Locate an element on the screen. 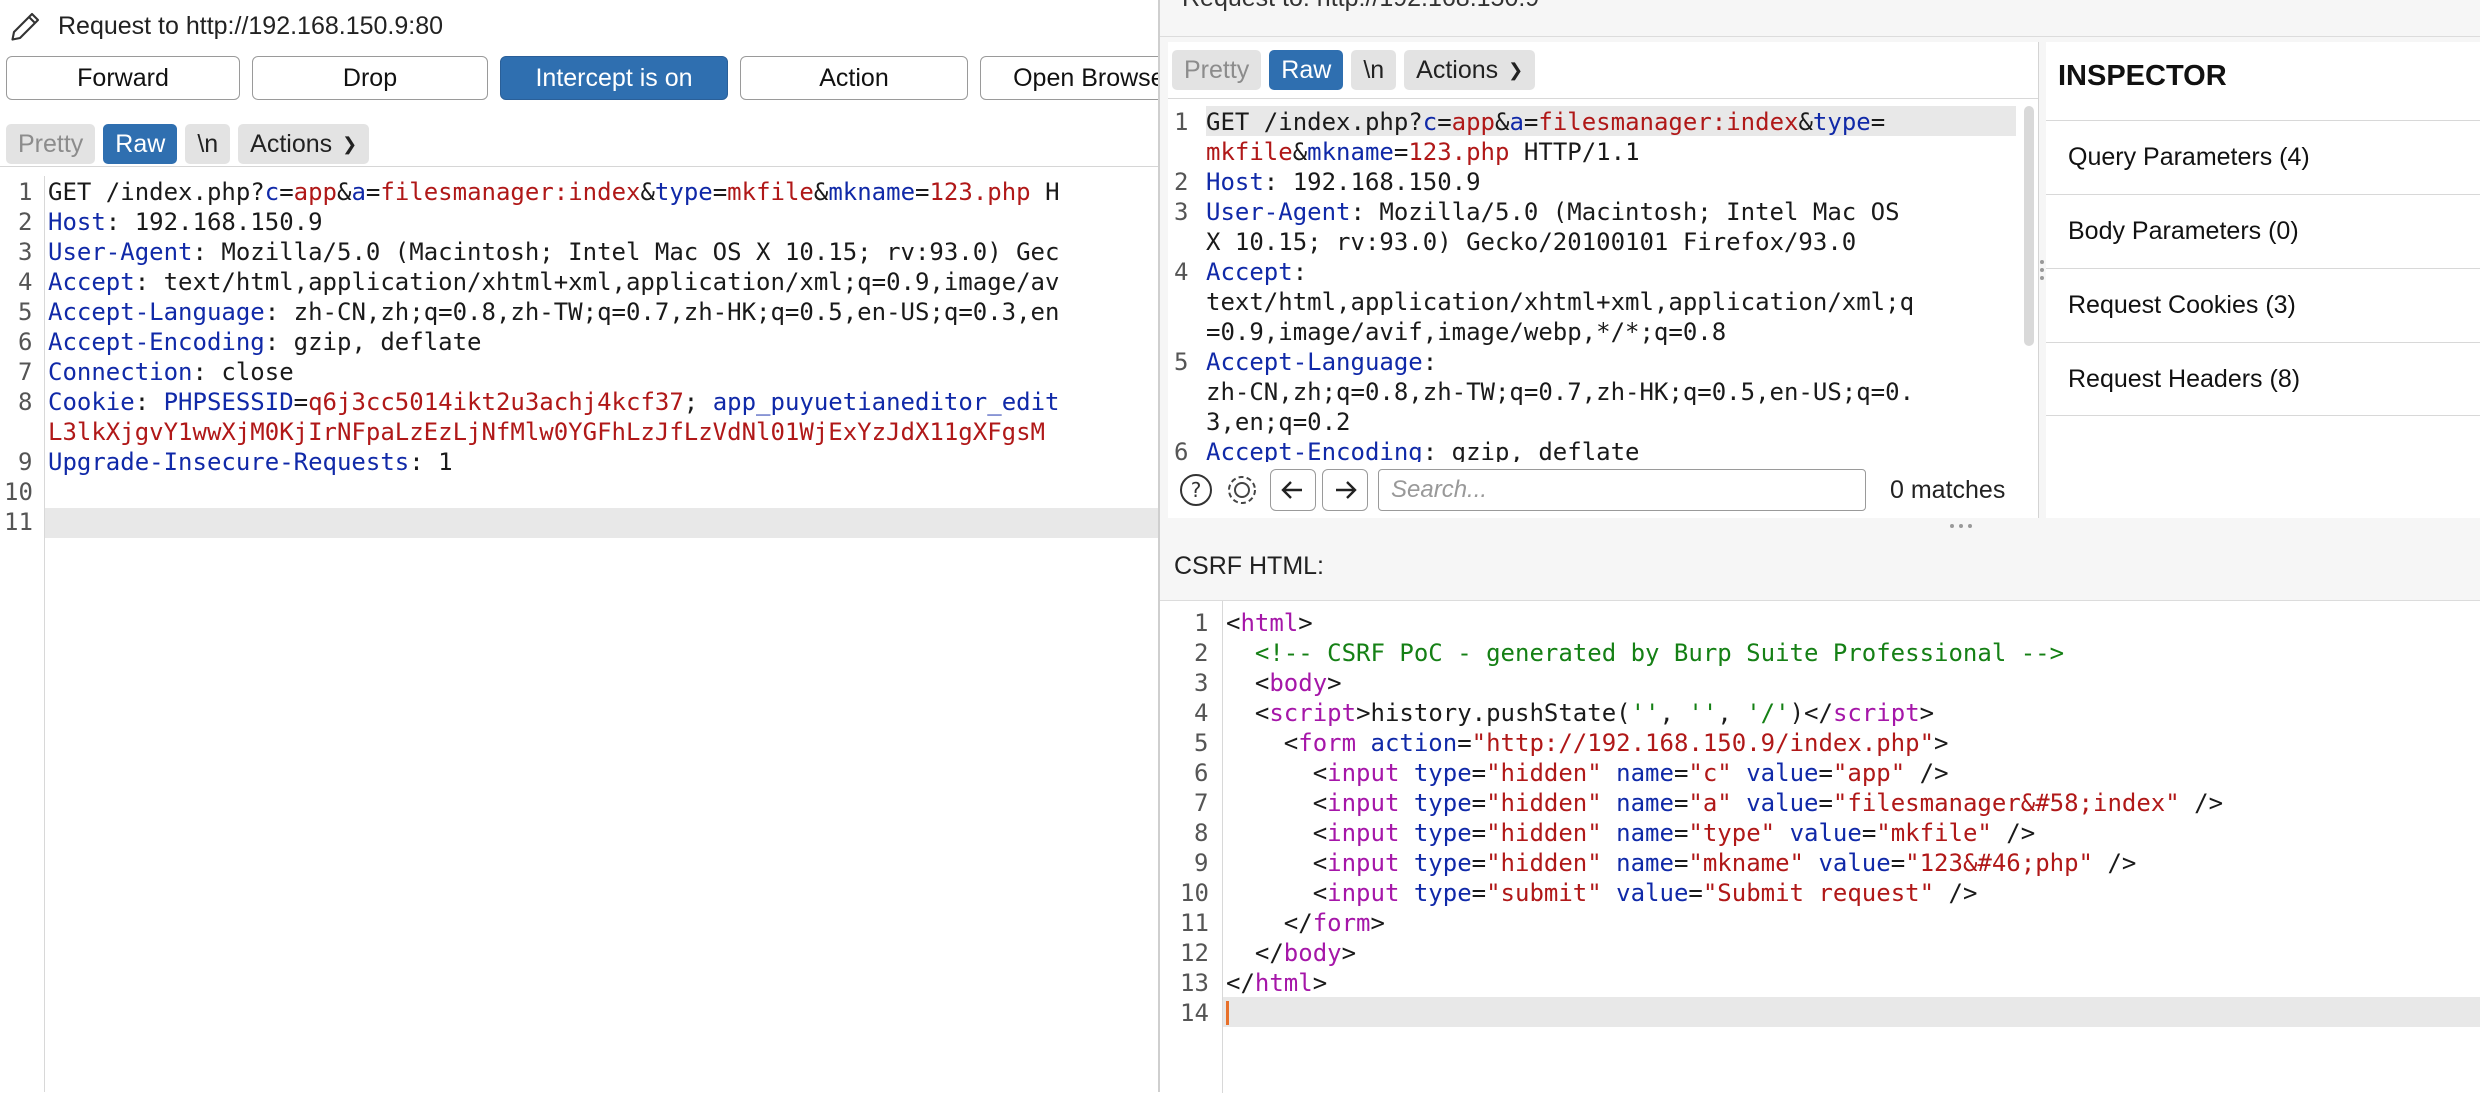 The image size is (2480, 1093). forward-button: Forward is located at coordinates (123, 78).